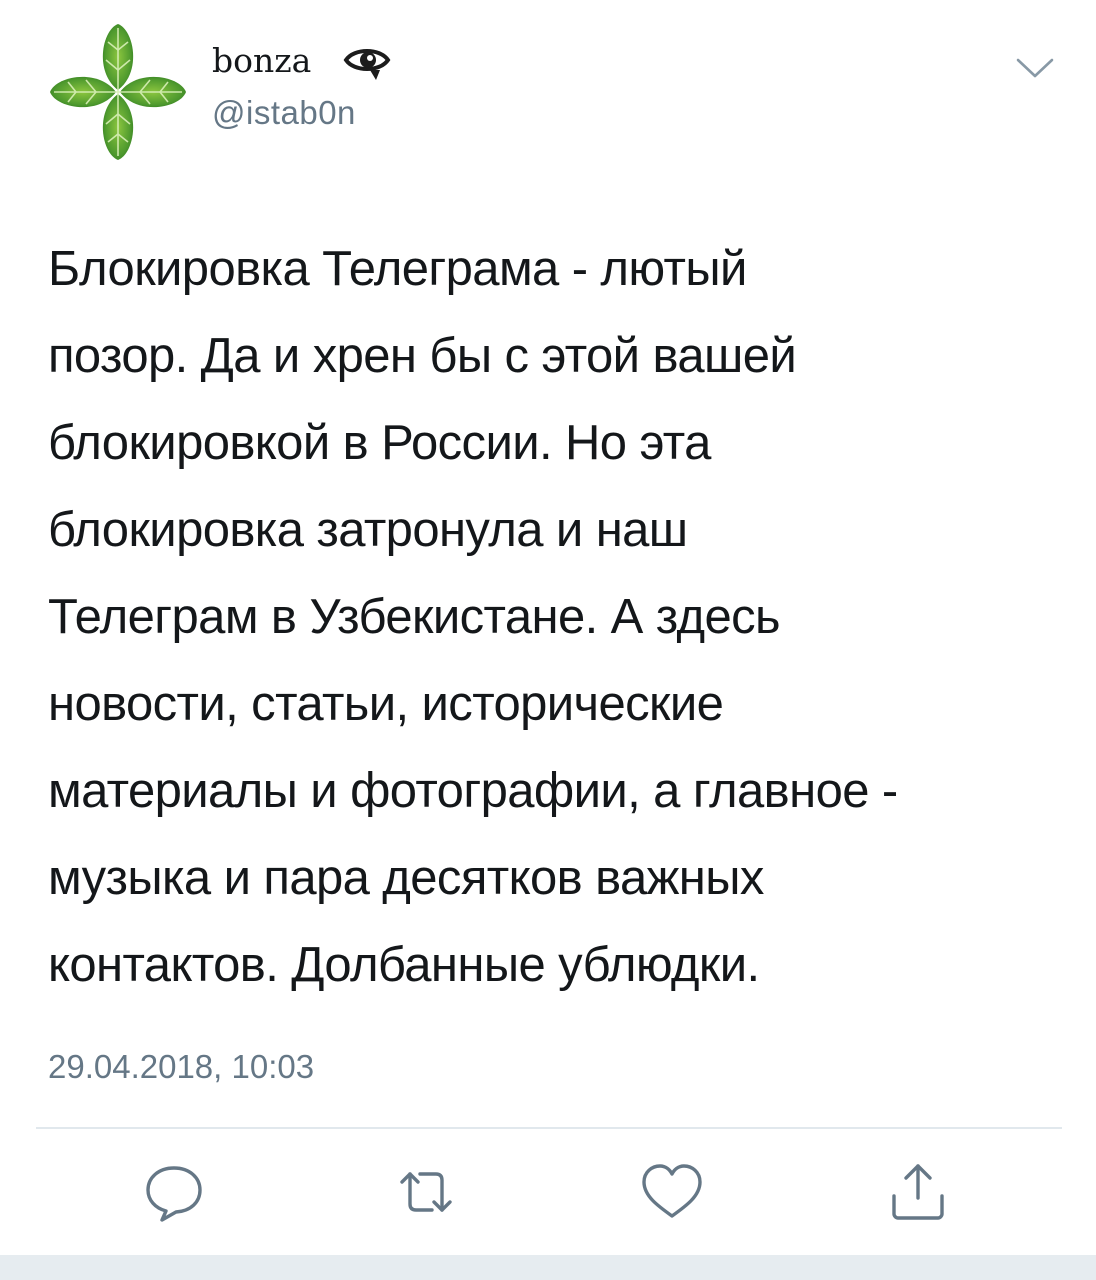 Image resolution: width=1096 pixels, height=1280 pixels. I want to click on tweet-text-line: новости, статьи, исторические, so click(386, 704).